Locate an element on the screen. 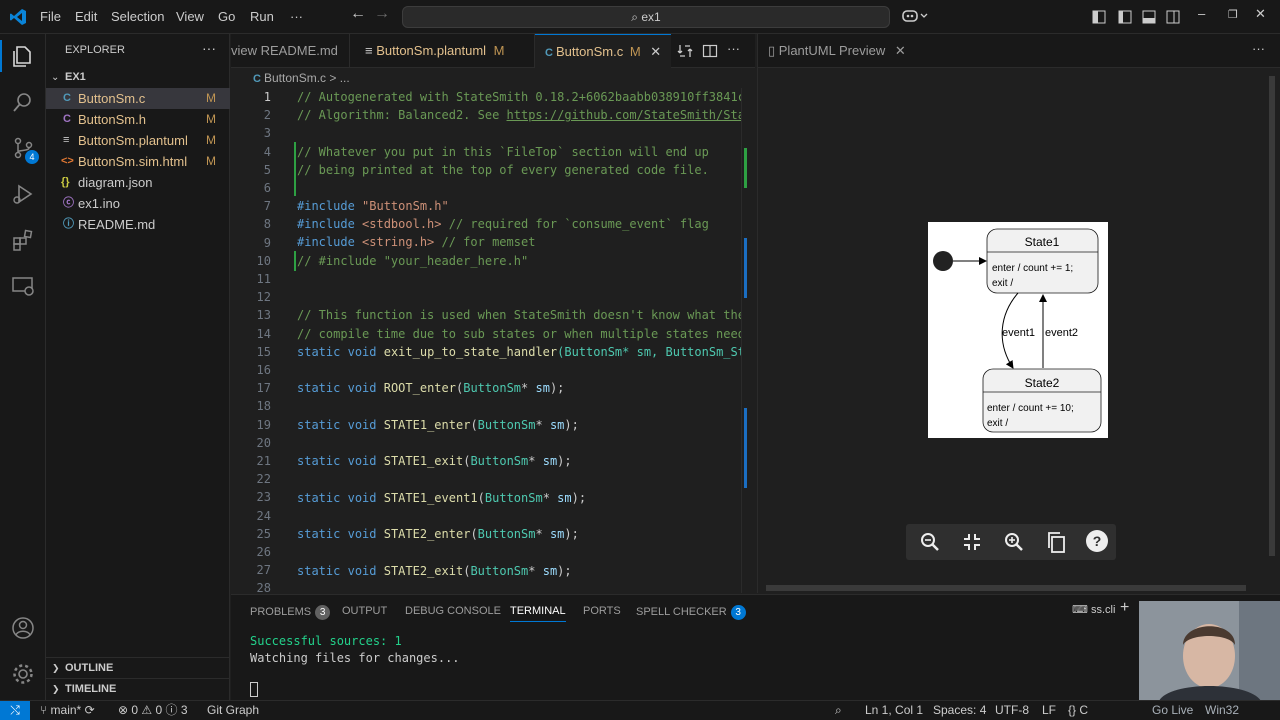  copilot-icon is located at coordinates (915, 16).